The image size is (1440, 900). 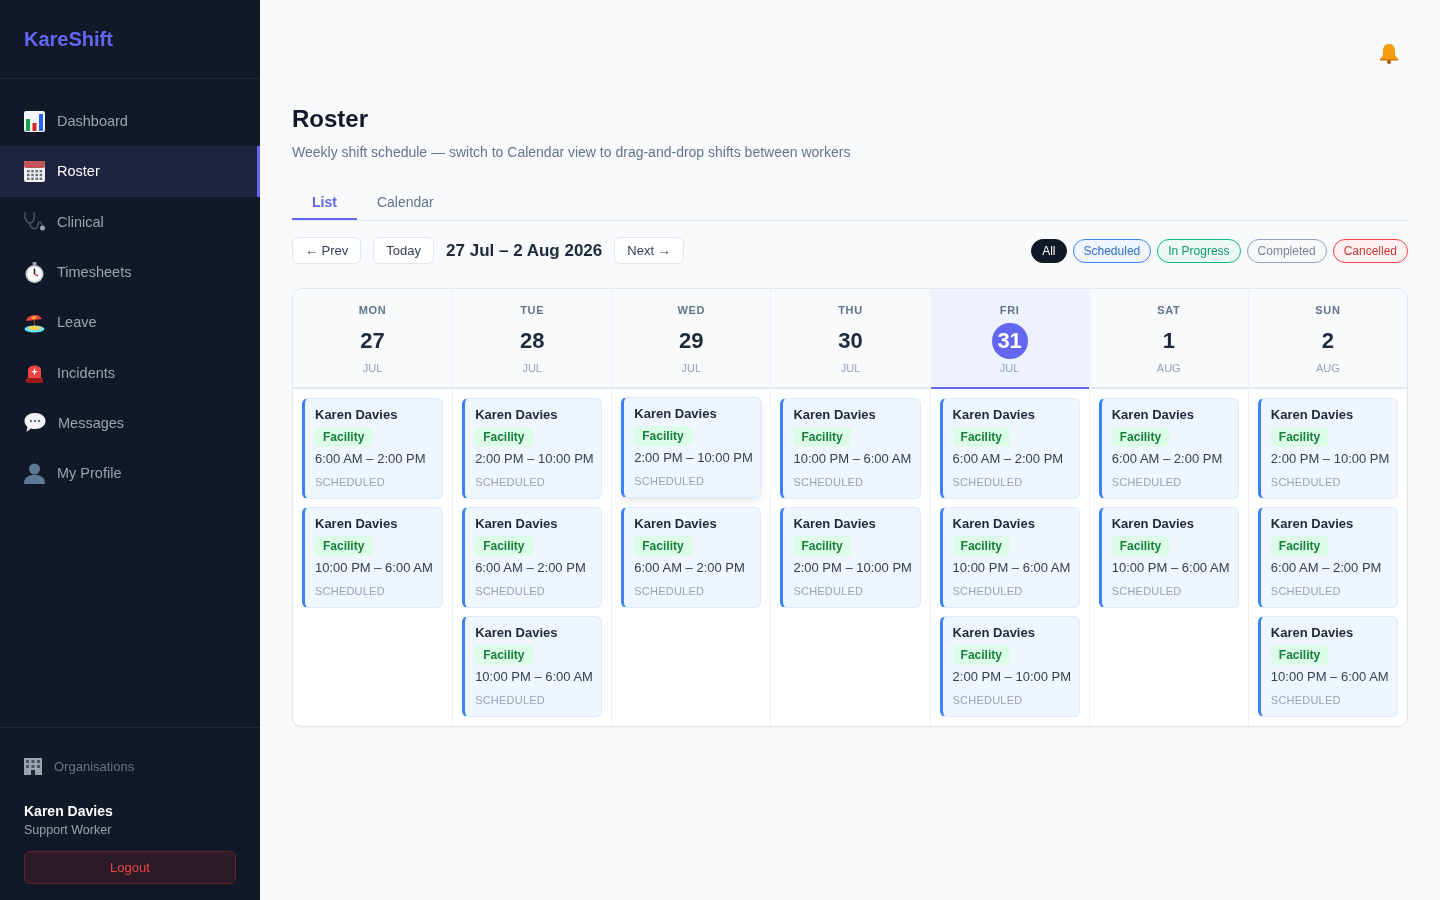 What do you see at coordinates (1286, 250) in the screenshot?
I see `status-filter: Completed` at bounding box center [1286, 250].